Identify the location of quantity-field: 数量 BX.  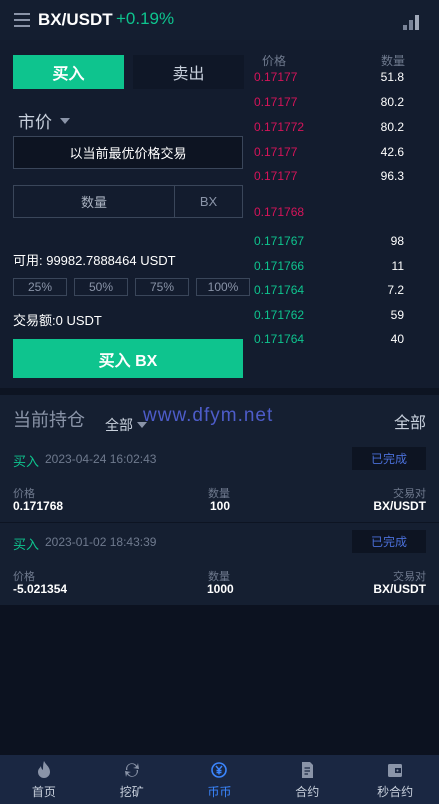
(128, 201).